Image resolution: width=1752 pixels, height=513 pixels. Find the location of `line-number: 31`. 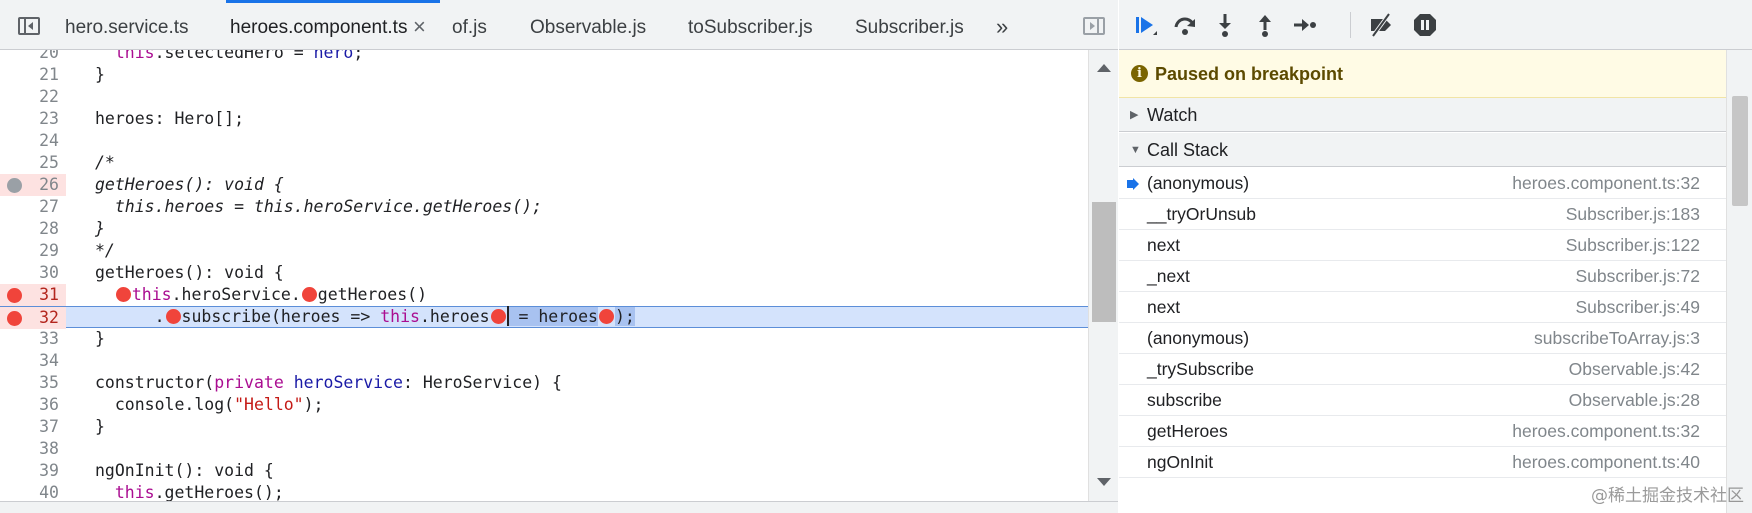

line-number: 31 is located at coordinates (33, 295).